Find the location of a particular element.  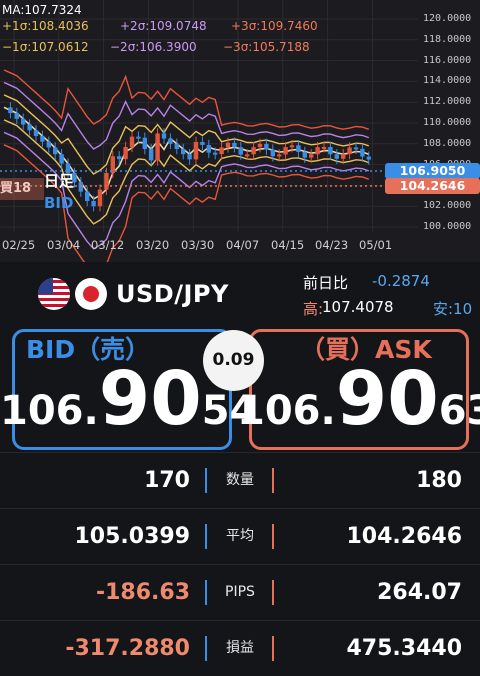

x-tick-label: 03/20 is located at coordinates (153, 245).